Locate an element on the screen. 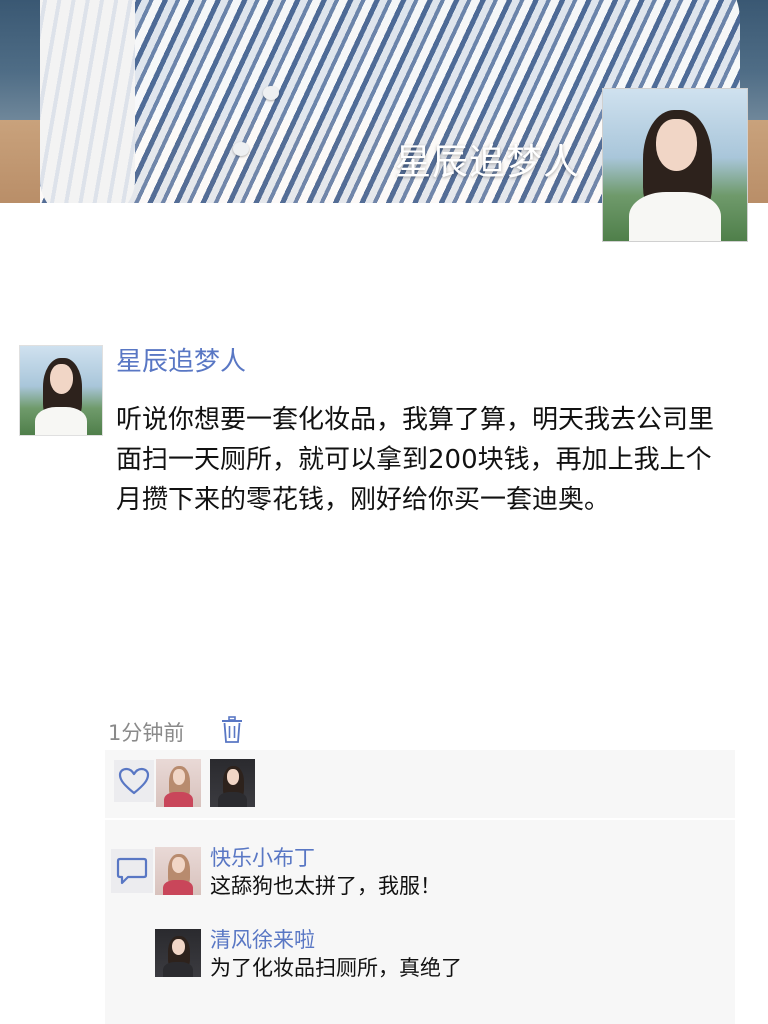  cover-display-name: 星辰追梦人 is located at coordinates (487, 162).